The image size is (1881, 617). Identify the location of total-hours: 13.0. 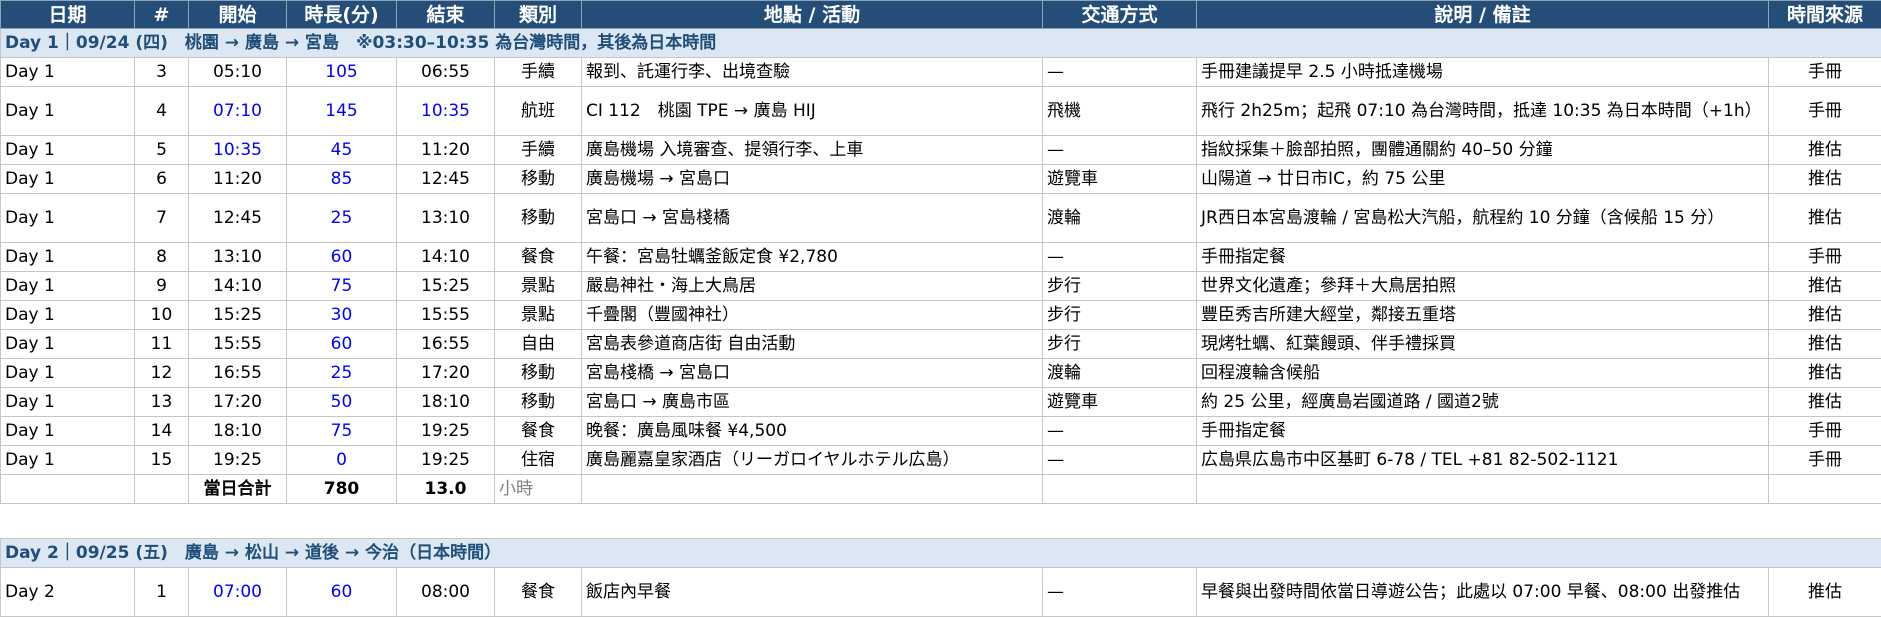
(446, 489).